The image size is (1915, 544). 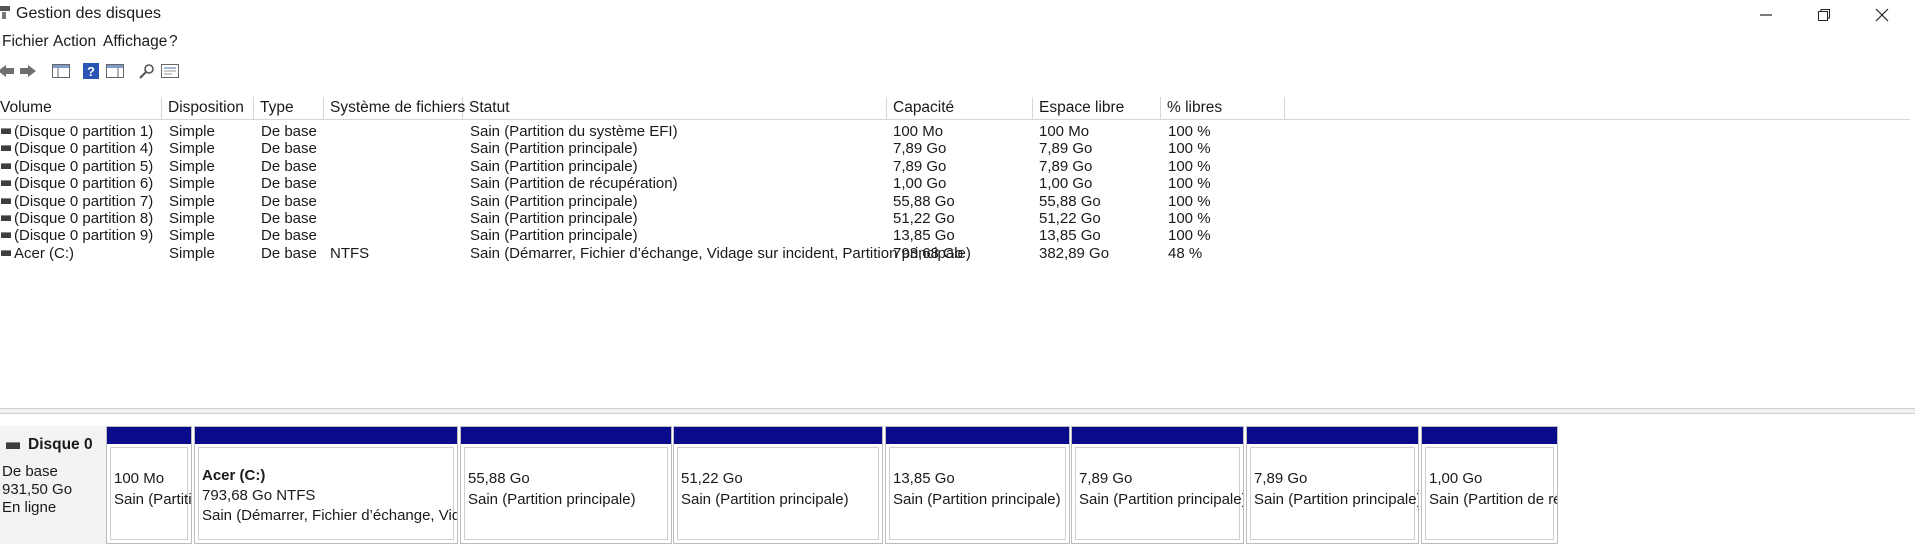 What do you see at coordinates (234, 475) in the screenshot?
I see `partition-name: Acer (C:)` at bounding box center [234, 475].